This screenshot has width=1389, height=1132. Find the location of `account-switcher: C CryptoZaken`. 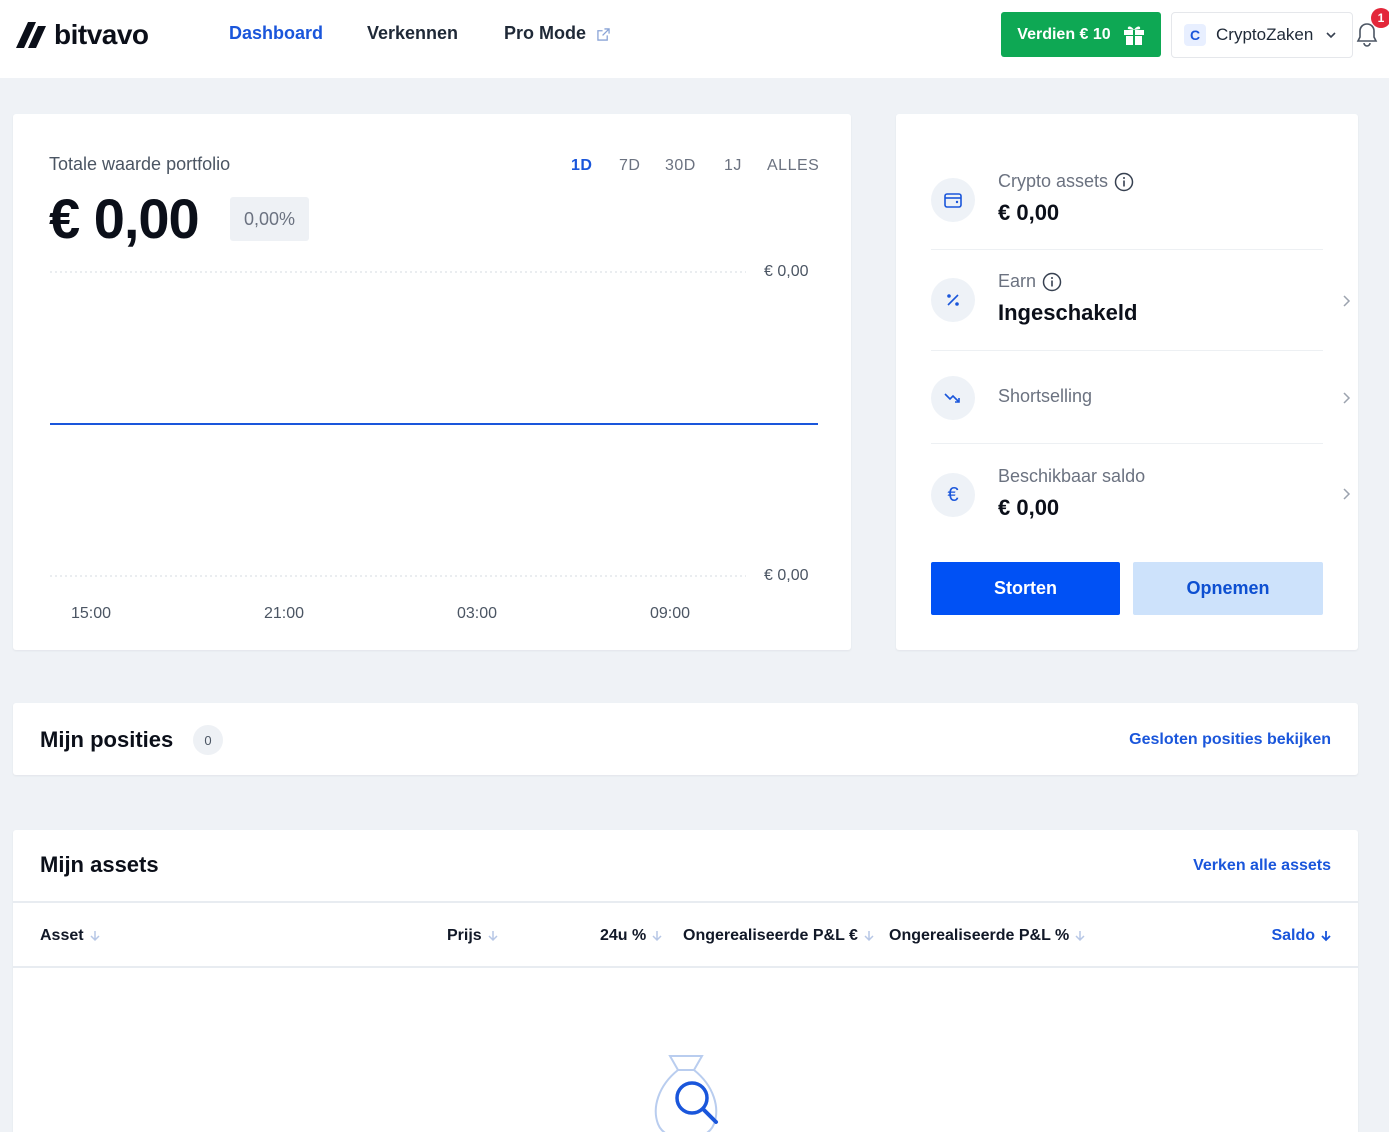

account-switcher: C CryptoZaken is located at coordinates (1262, 35).